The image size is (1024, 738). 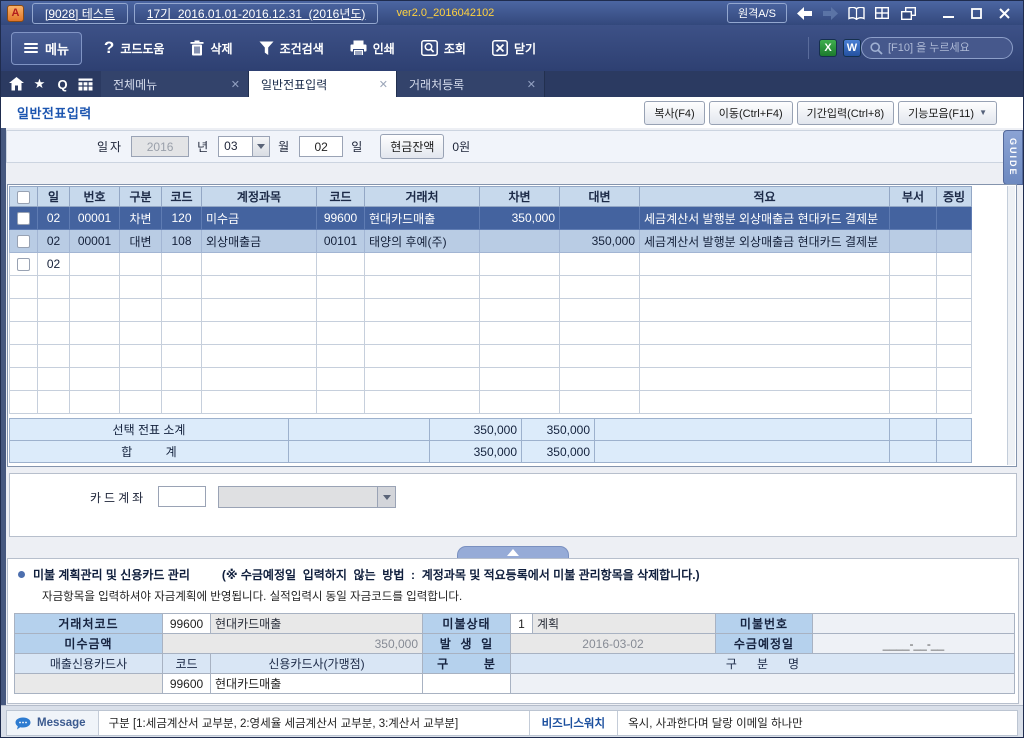 What do you see at coordinates (471, 84) in the screenshot?
I see `tab-customer-registration: 거래처등록 ✕` at bounding box center [471, 84].